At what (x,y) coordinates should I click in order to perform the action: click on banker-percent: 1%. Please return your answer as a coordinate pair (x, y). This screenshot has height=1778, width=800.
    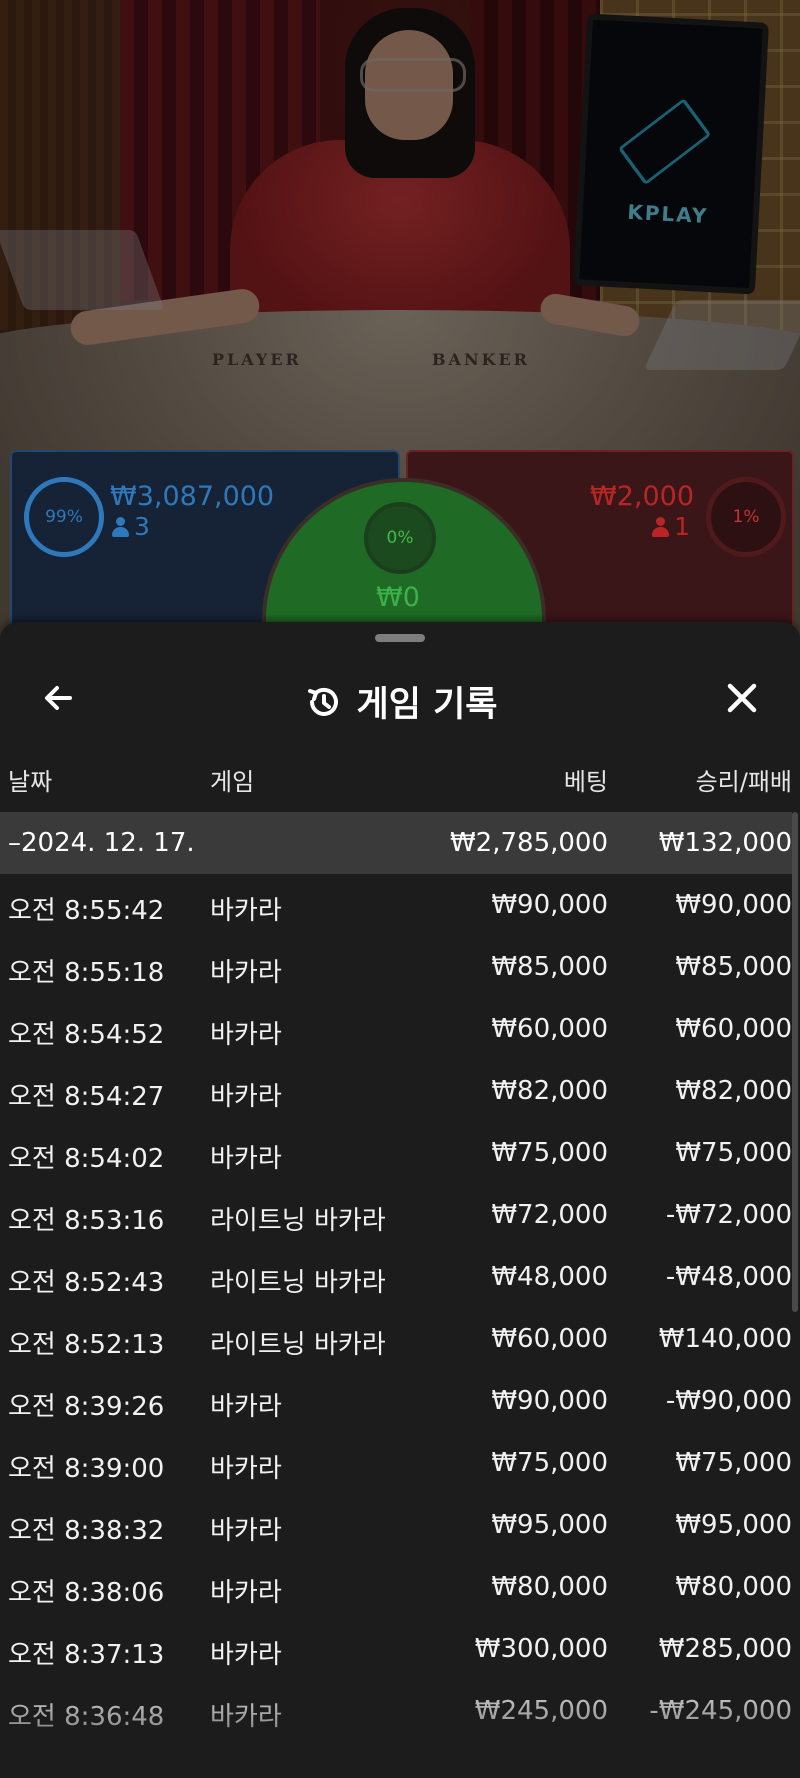
    Looking at the image, I should click on (746, 517).